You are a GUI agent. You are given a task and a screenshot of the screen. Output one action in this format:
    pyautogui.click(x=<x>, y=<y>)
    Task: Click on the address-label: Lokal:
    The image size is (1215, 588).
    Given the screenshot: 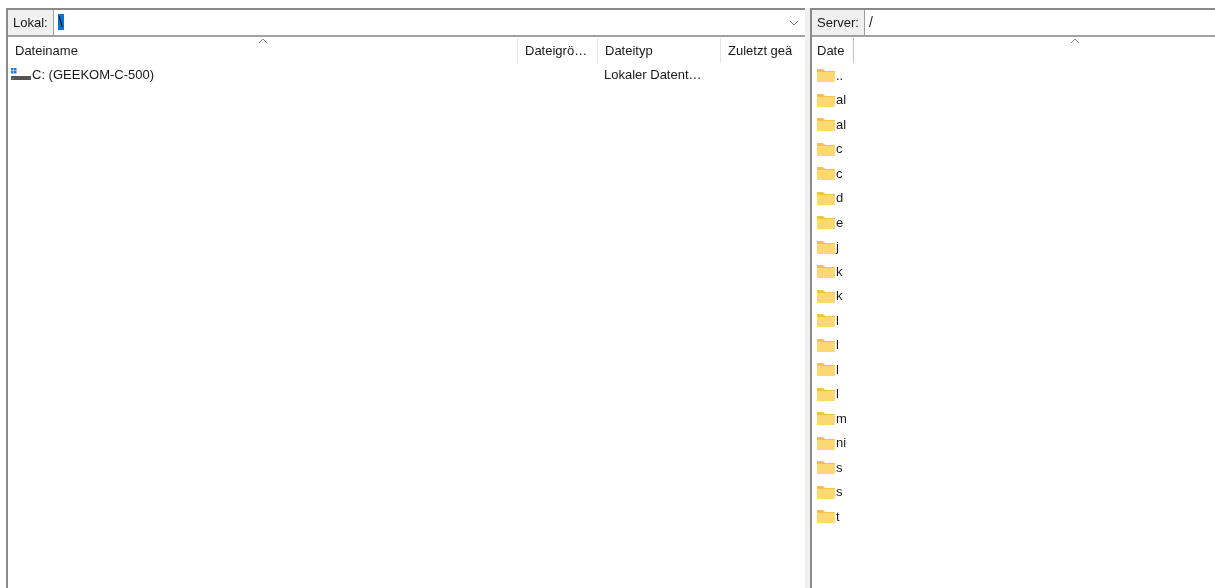 What is the action you would take?
    pyautogui.click(x=31, y=22)
    